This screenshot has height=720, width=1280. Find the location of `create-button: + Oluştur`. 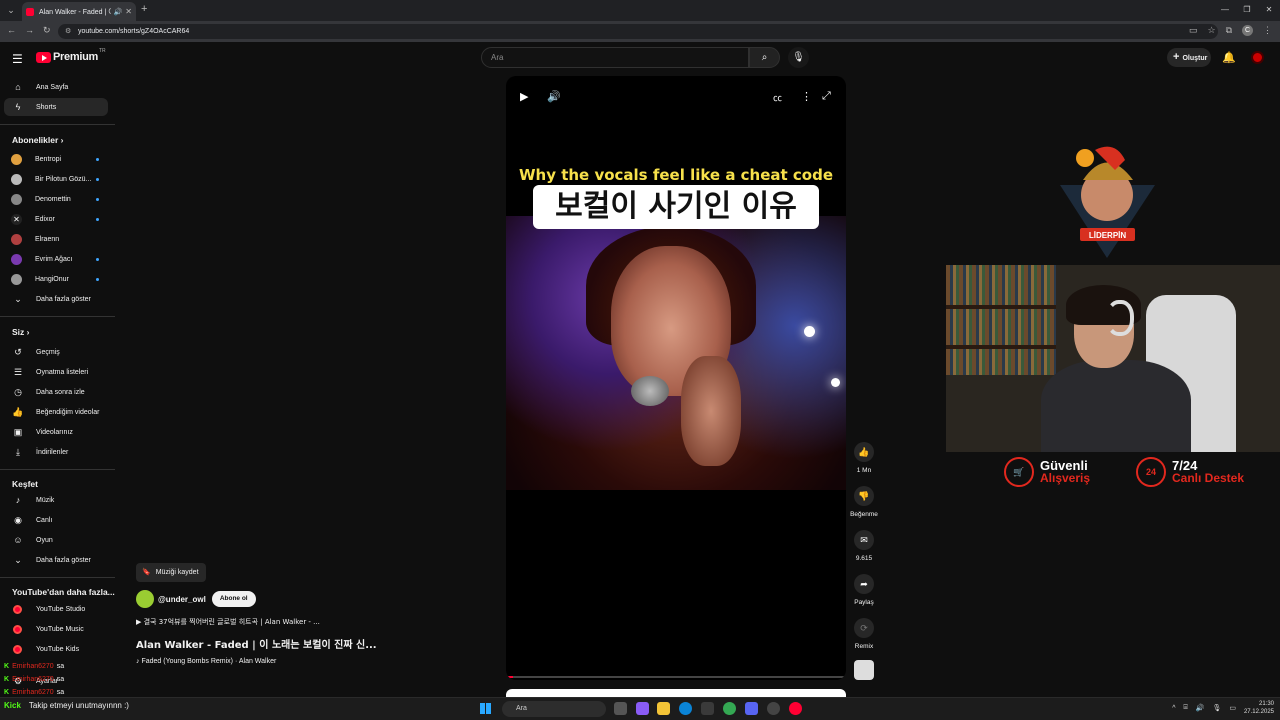

create-button: + Oluştur is located at coordinates (1189, 57).